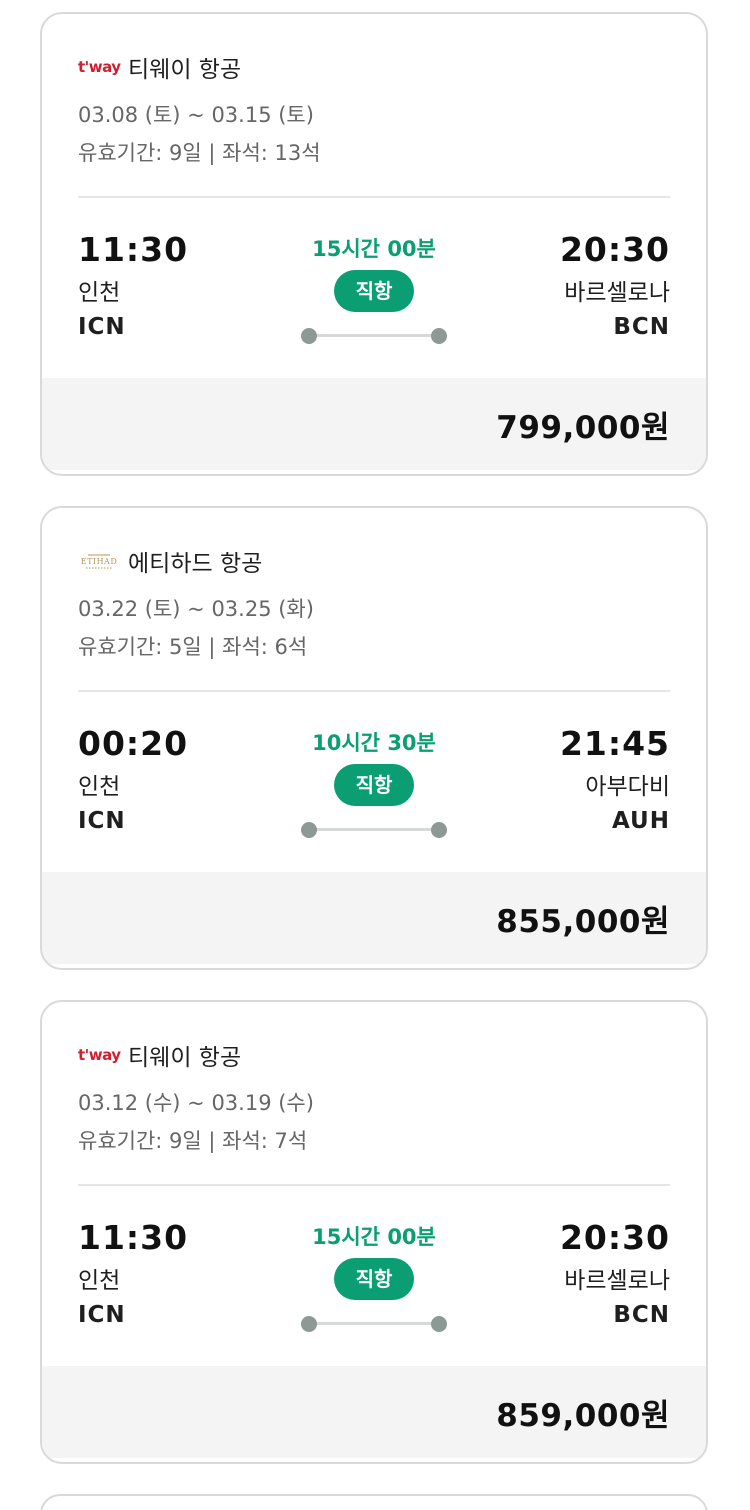  I want to click on flight-duration: 10시간 30분, so click(374, 743).